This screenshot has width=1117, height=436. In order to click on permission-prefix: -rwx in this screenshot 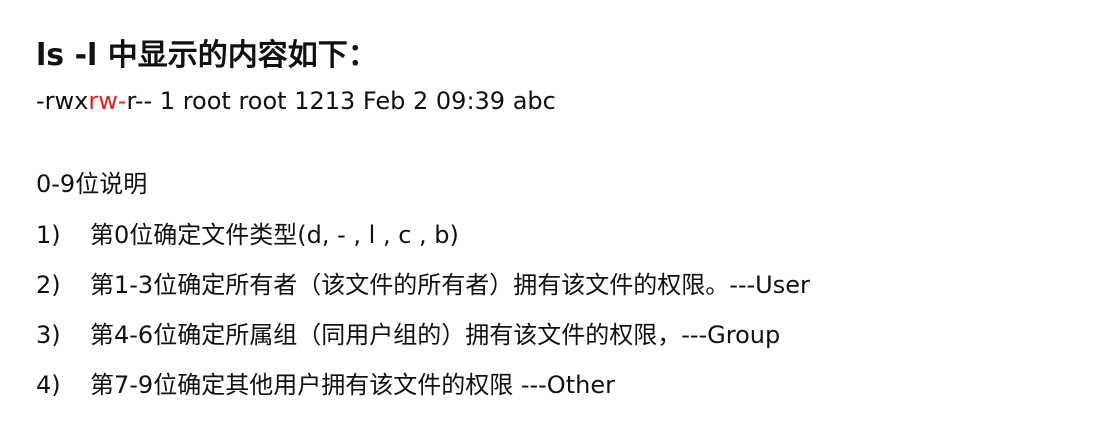, I will do `click(62, 101)`.